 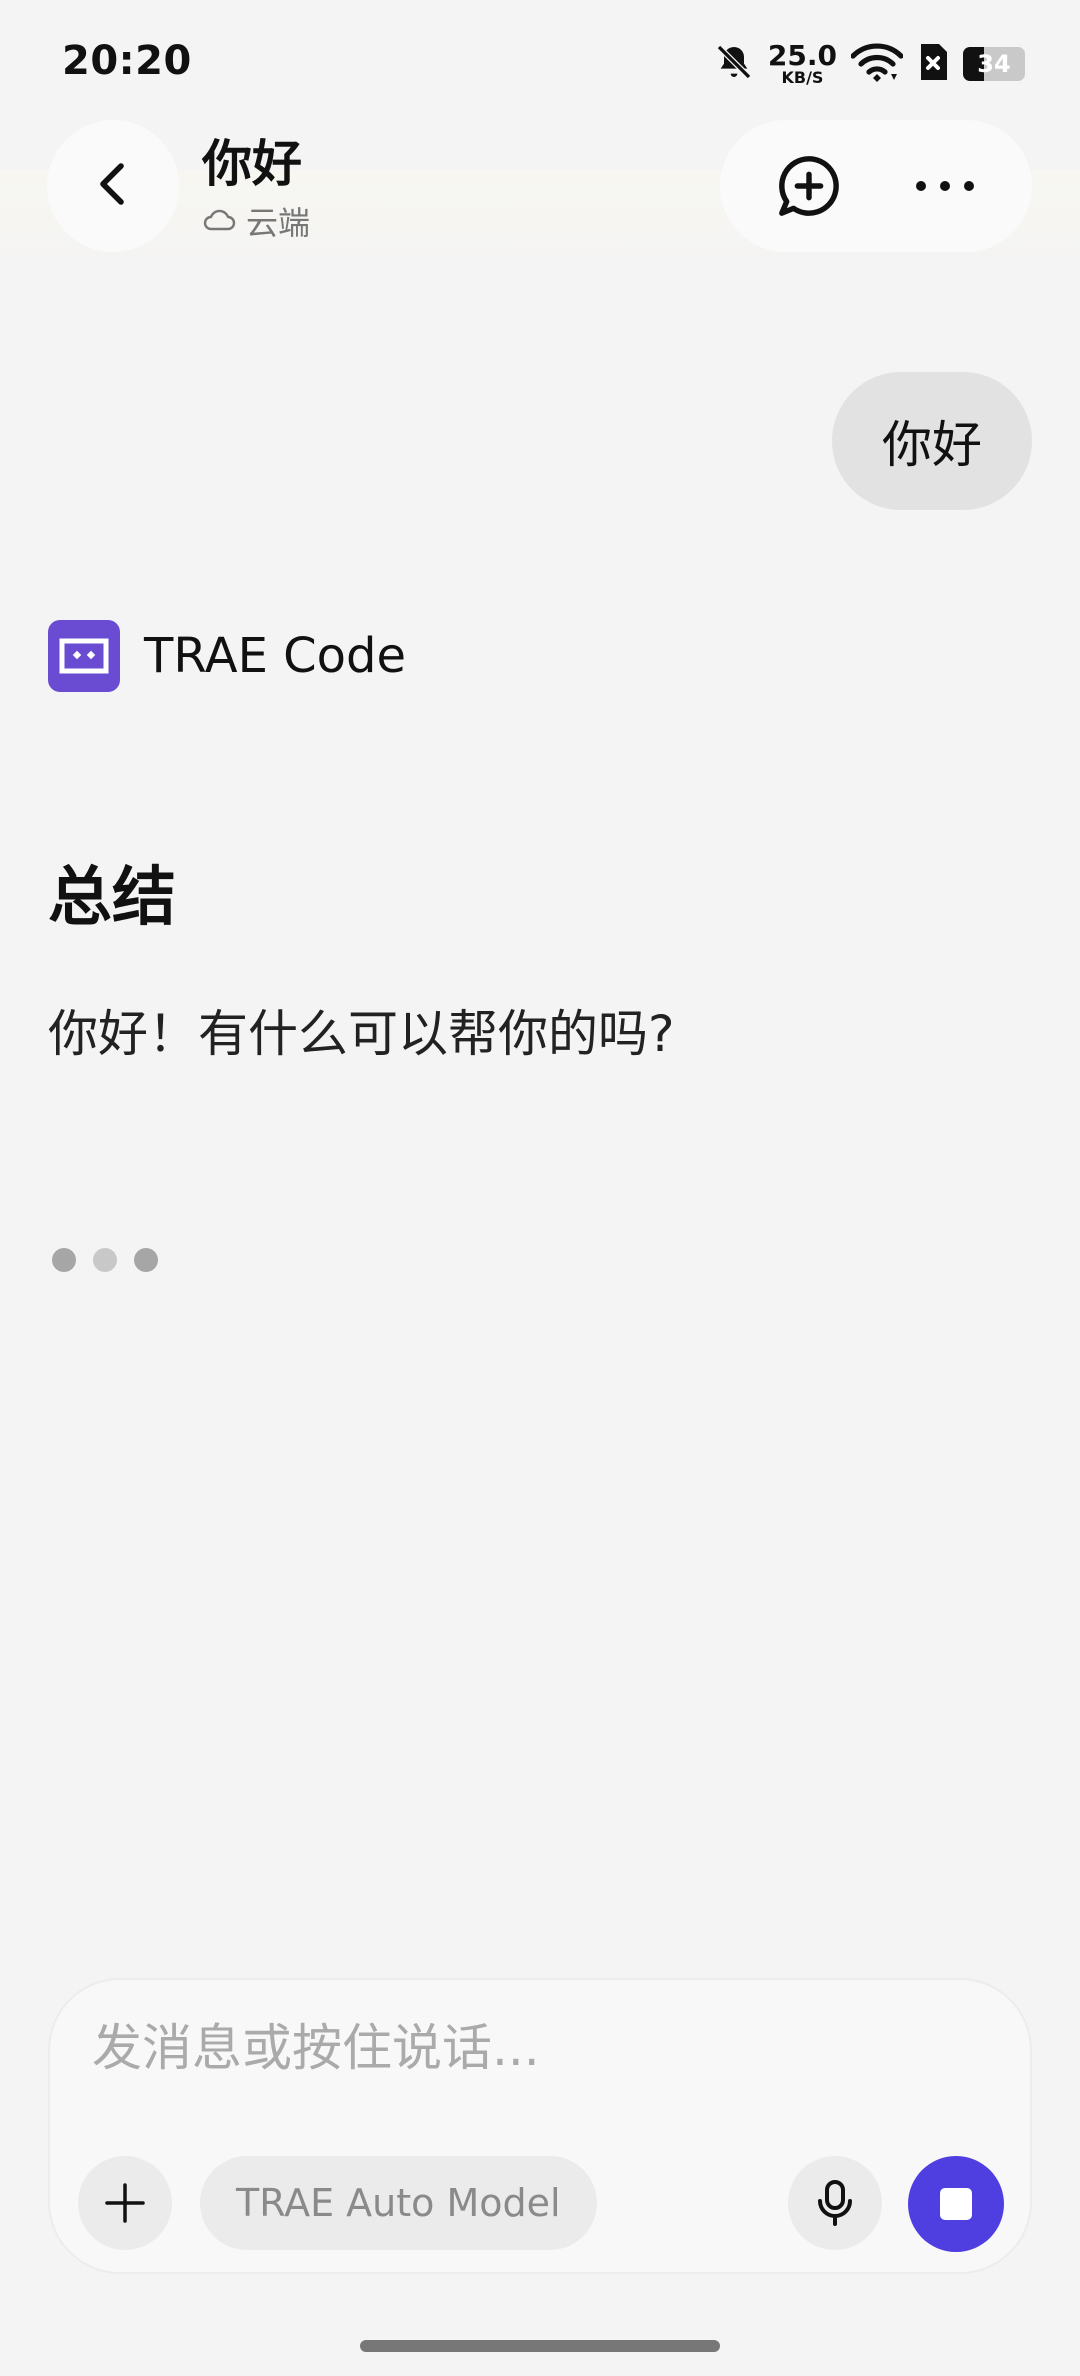 What do you see at coordinates (127, 61) in the screenshot?
I see `status-time: 20:20` at bounding box center [127, 61].